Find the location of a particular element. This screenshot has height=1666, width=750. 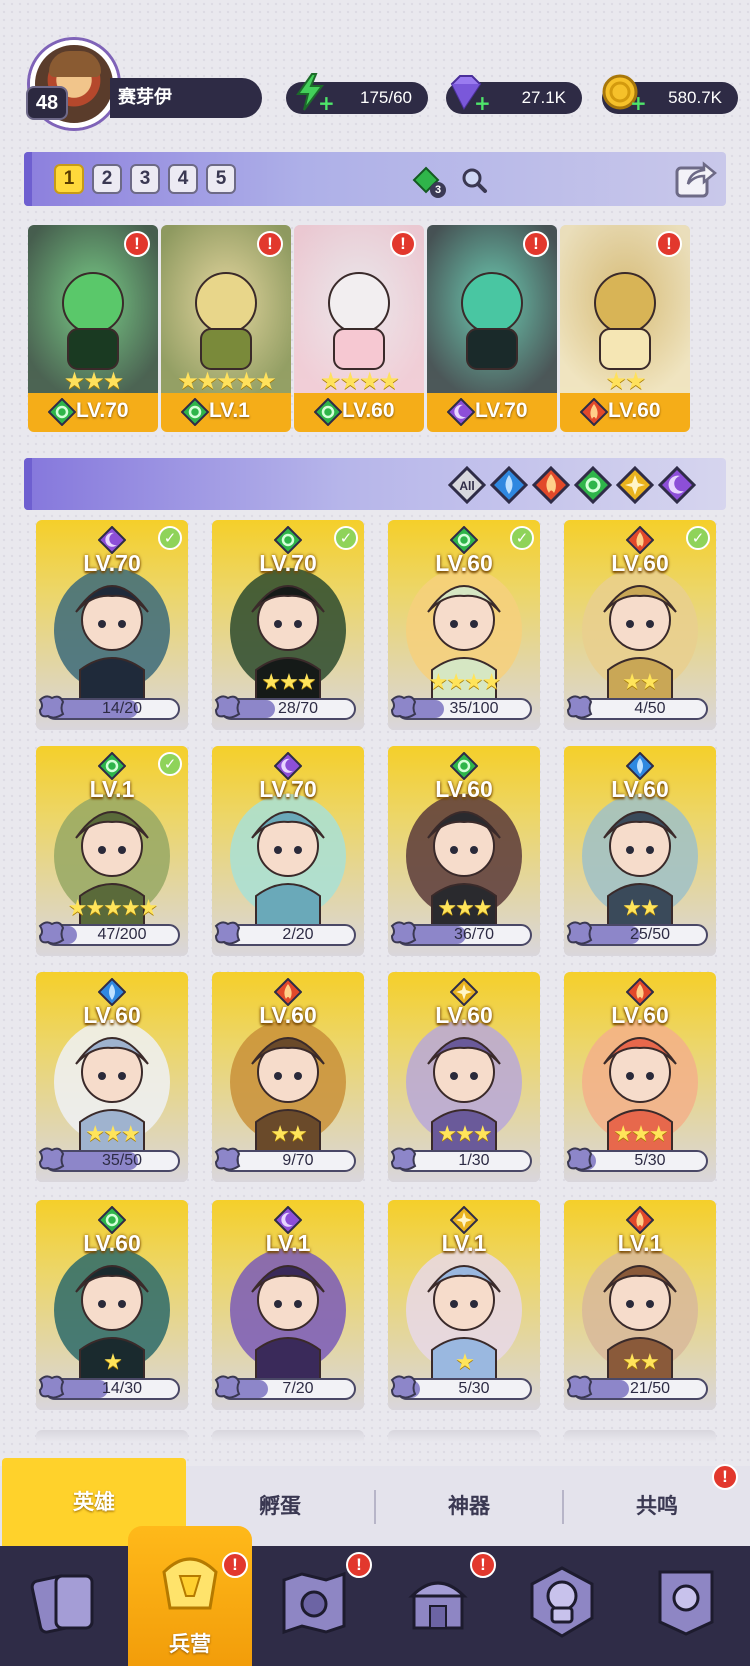

hero-card: LV.60 ★★ 25/50 is located at coordinates (640, 851).